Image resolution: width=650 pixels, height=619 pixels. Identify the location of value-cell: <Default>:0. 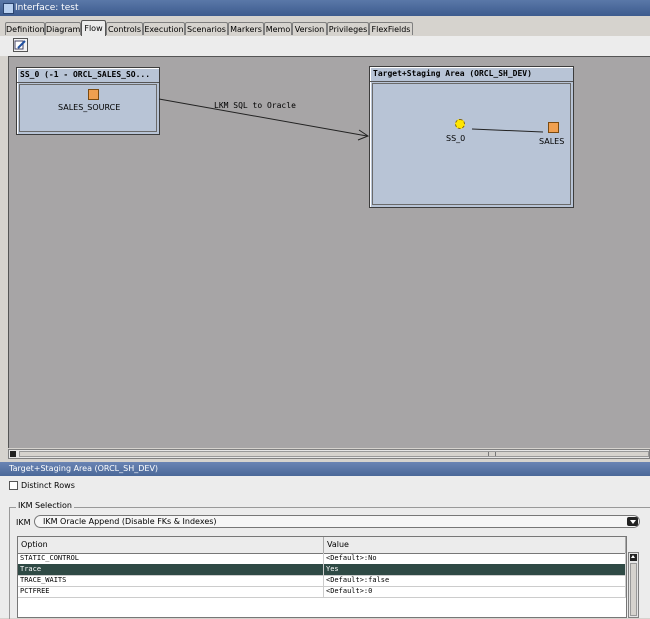
(475, 591).